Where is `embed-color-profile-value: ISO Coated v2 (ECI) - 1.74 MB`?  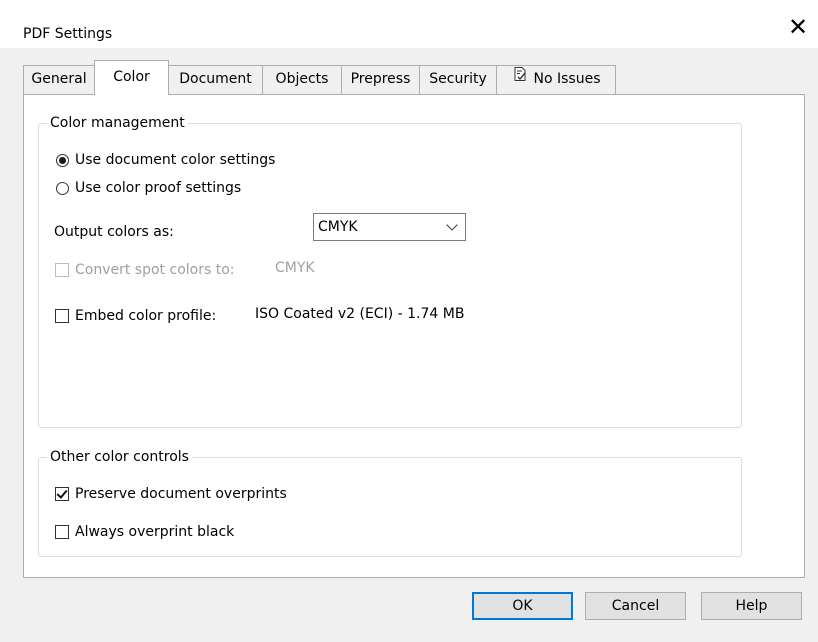
embed-color-profile-value: ISO Coated v2 (ECI) - 1.74 MB is located at coordinates (360, 314).